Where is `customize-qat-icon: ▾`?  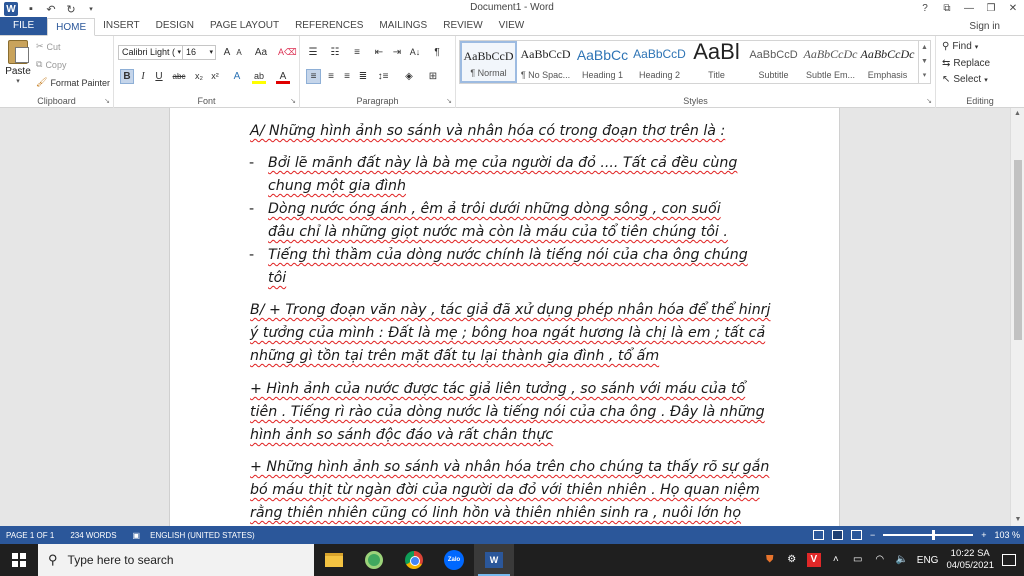
customize-qat-icon: ▾ is located at coordinates (91, 9).